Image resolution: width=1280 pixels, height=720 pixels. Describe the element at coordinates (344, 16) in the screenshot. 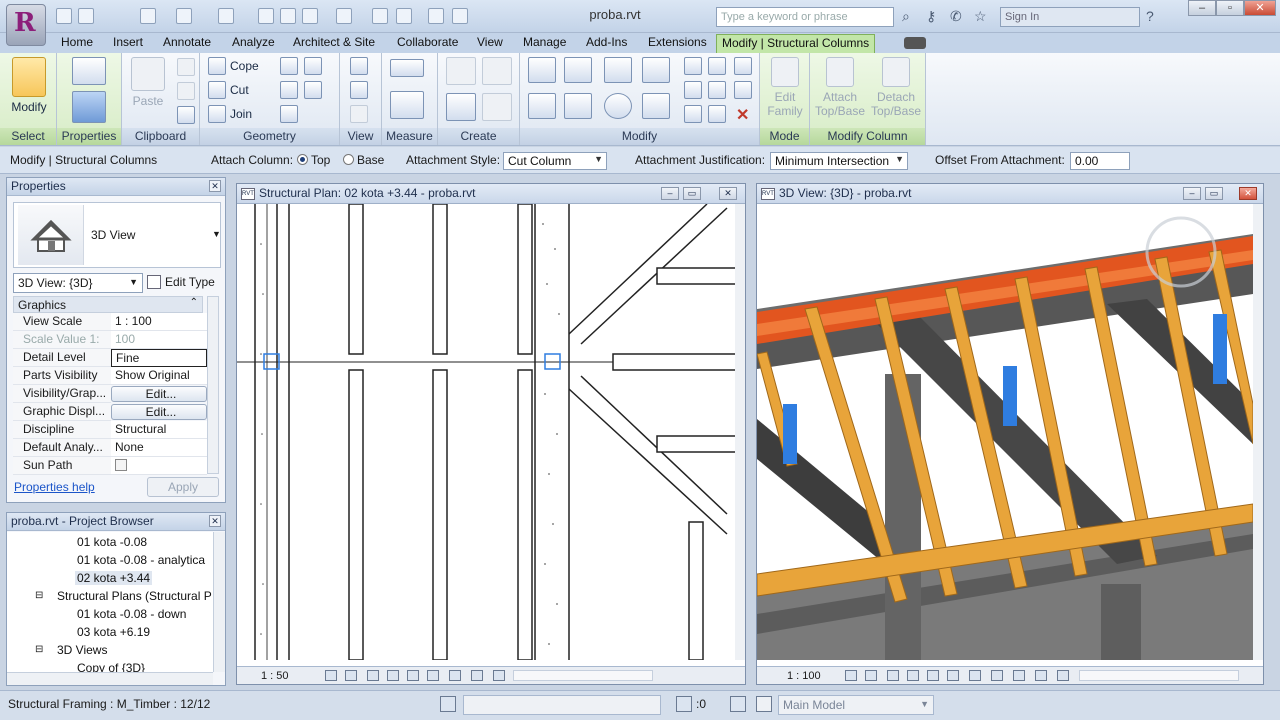

I see `3d-view-icon` at that location.